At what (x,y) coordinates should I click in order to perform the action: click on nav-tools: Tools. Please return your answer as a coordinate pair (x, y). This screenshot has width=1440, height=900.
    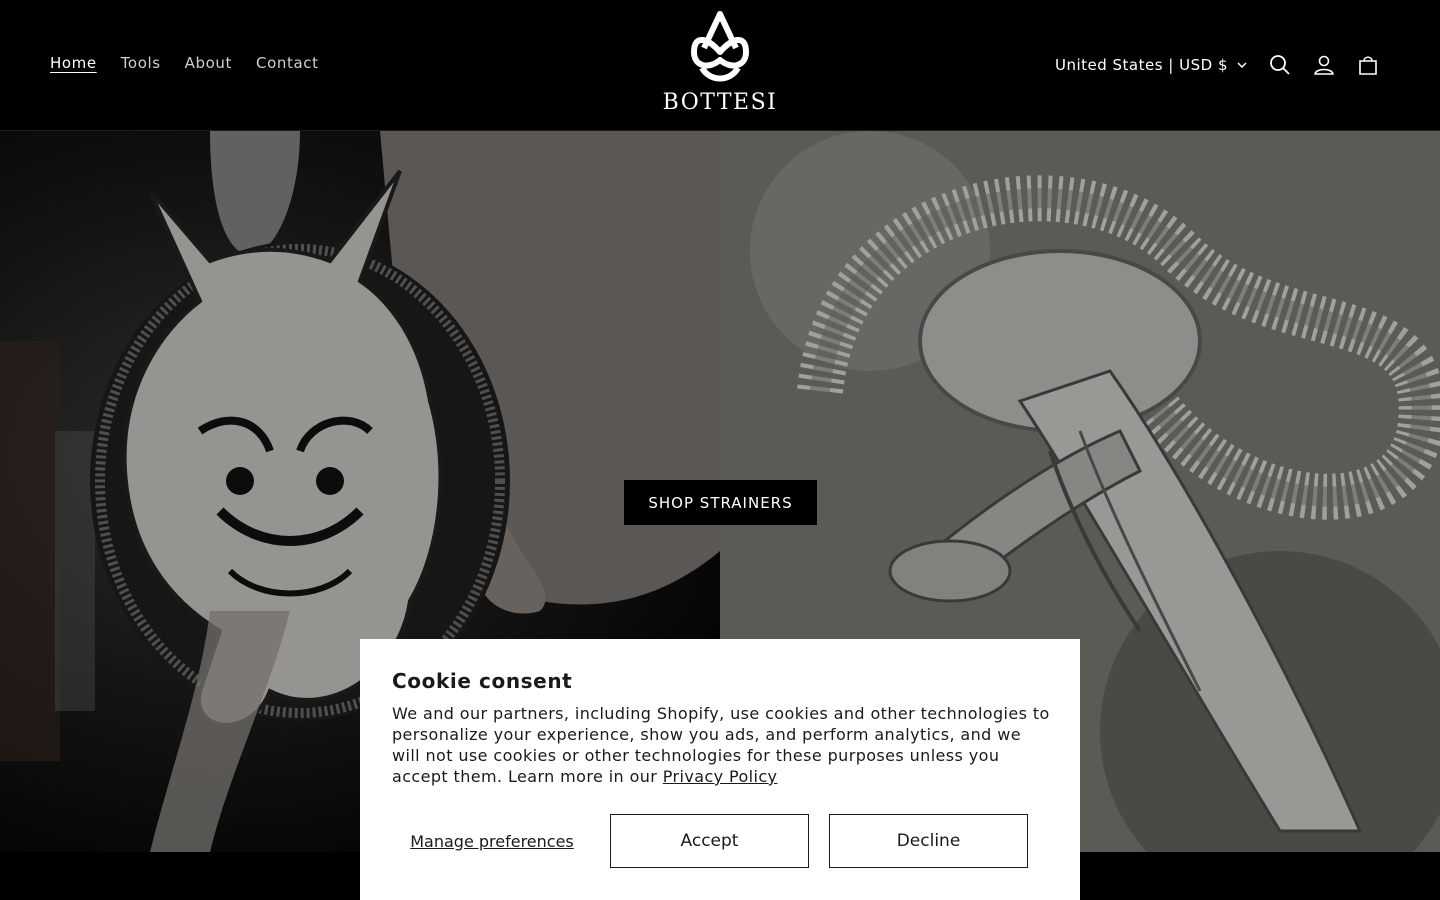
    Looking at the image, I should click on (141, 63).